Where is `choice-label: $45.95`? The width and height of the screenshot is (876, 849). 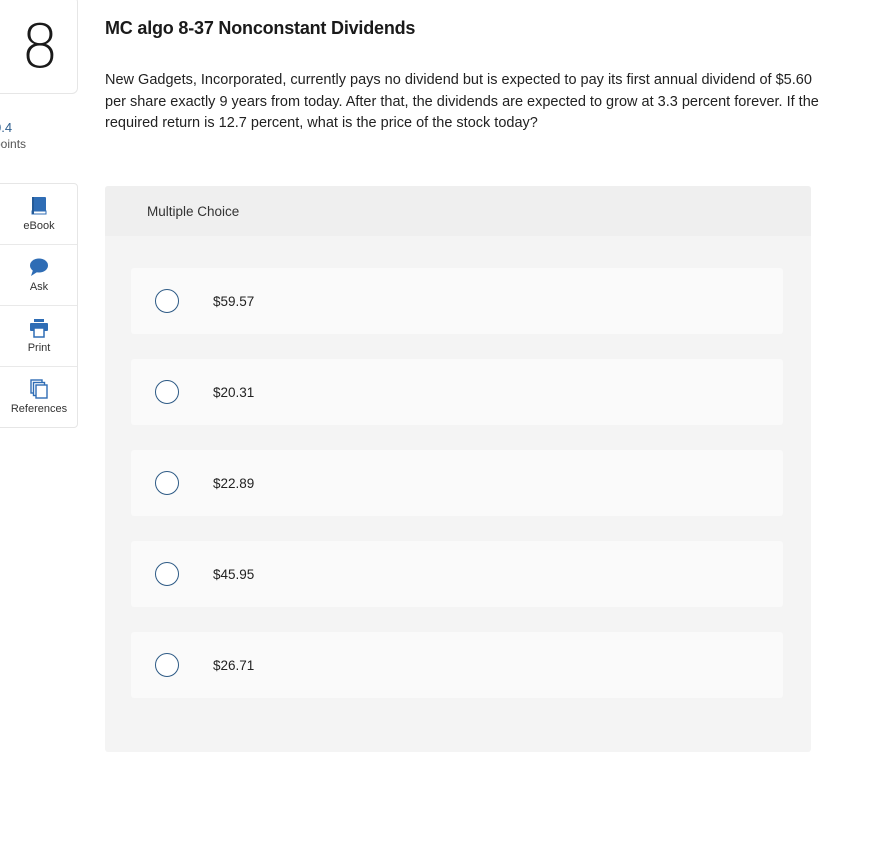 choice-label: $45.95 is located at coordinates (234, 574).